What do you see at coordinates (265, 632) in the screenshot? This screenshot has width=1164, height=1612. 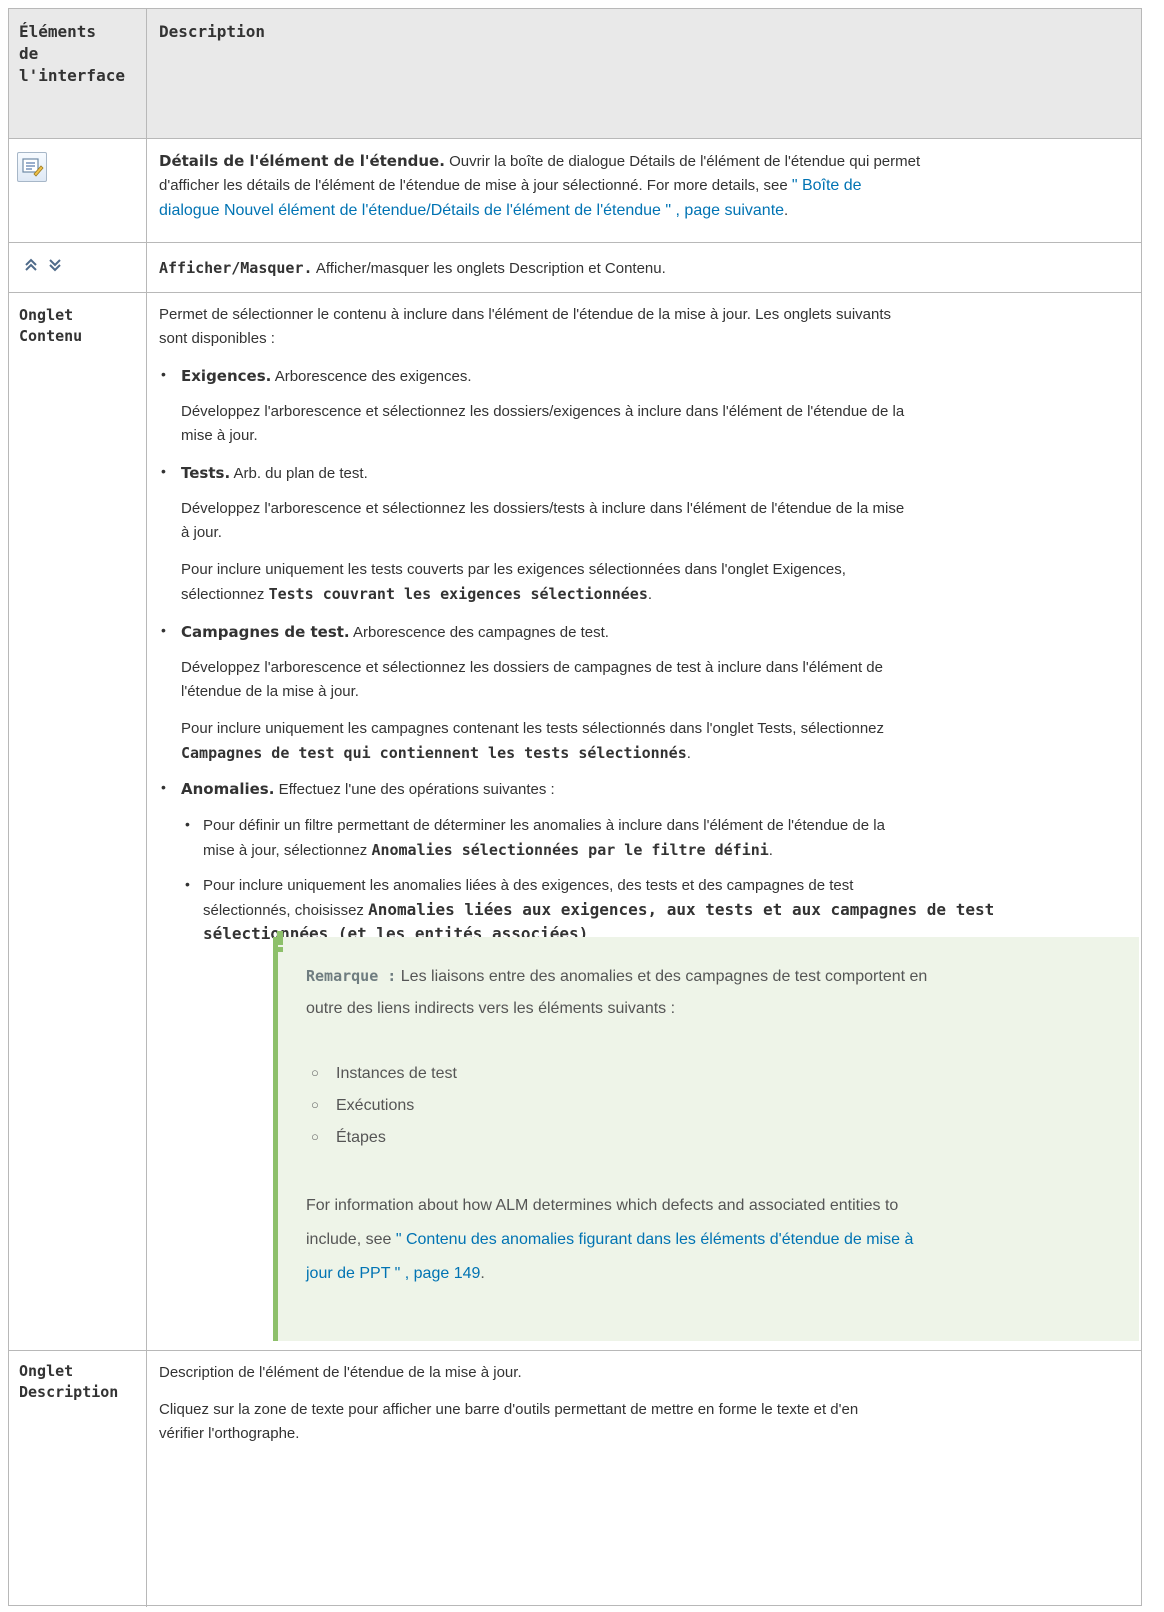 I see `camp-title: Campagnes de test.` at bounding box center [265, 632].